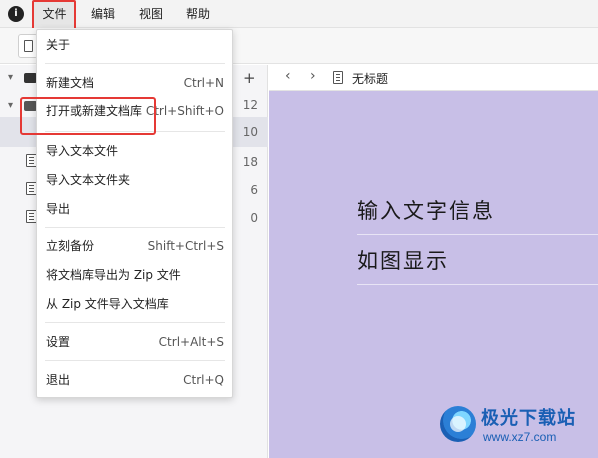  What do you see at coordinates (370, 78) in the screenshot?
I see `document-title: 无标题` at bounding box center [370, 78].